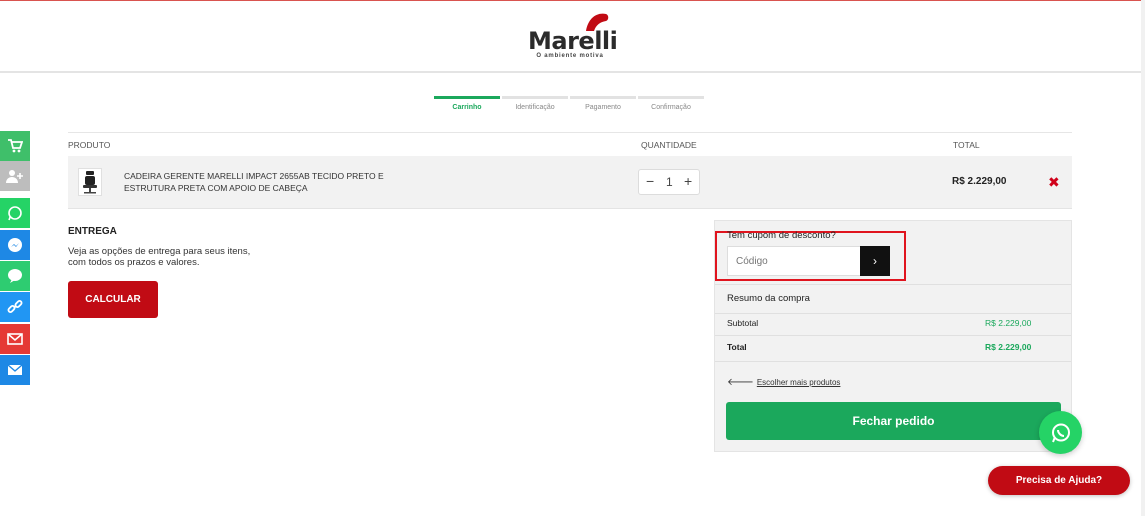 The height and width of the screenshot is (516, 1145). I want to click on close-x-icon: ✖, so click(1054, 182).